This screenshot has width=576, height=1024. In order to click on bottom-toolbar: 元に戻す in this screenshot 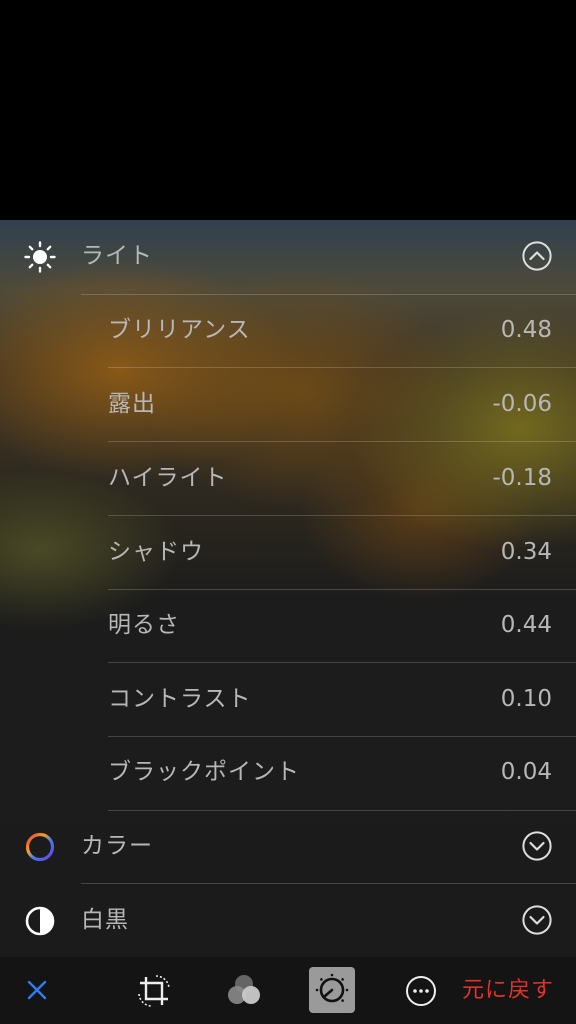, I will do `click(288, 990)`.